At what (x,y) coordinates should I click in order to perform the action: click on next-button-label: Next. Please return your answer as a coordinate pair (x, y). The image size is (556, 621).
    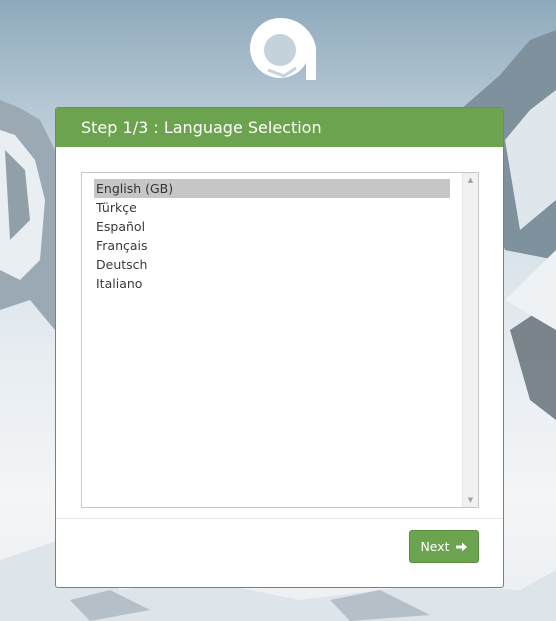
    Looking at the image, I should click on (435, 546).